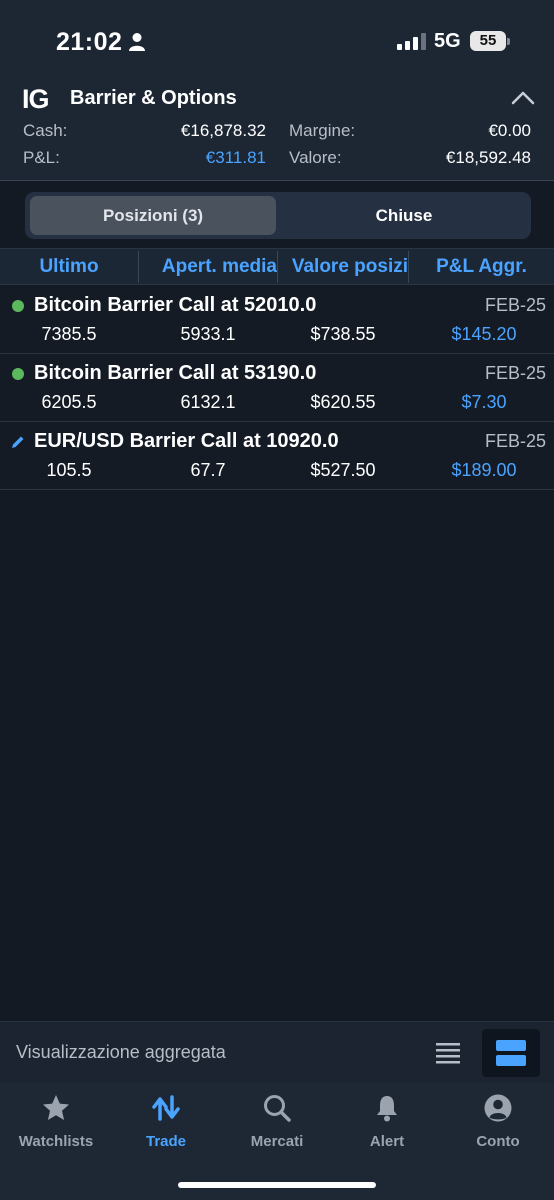 Image resolution: width=554 pixels, height=1200 pixels. What do you see at coordinates (56, 1141) in the screenshot?
I see `tab-label: Watchlists` at bounding box center [56, 1141].